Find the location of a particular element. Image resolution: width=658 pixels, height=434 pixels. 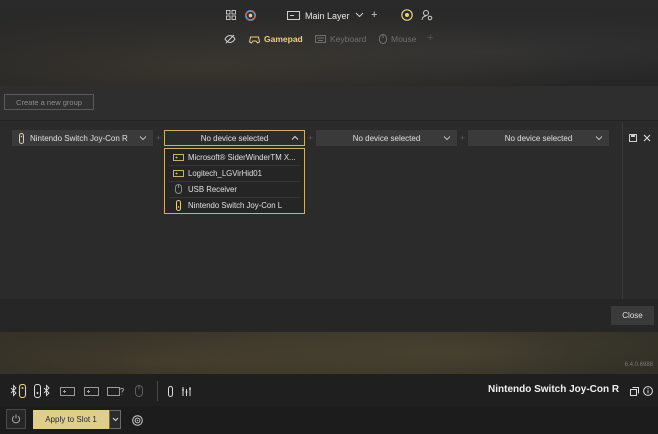

power-button is located at coordinates (16, 419).